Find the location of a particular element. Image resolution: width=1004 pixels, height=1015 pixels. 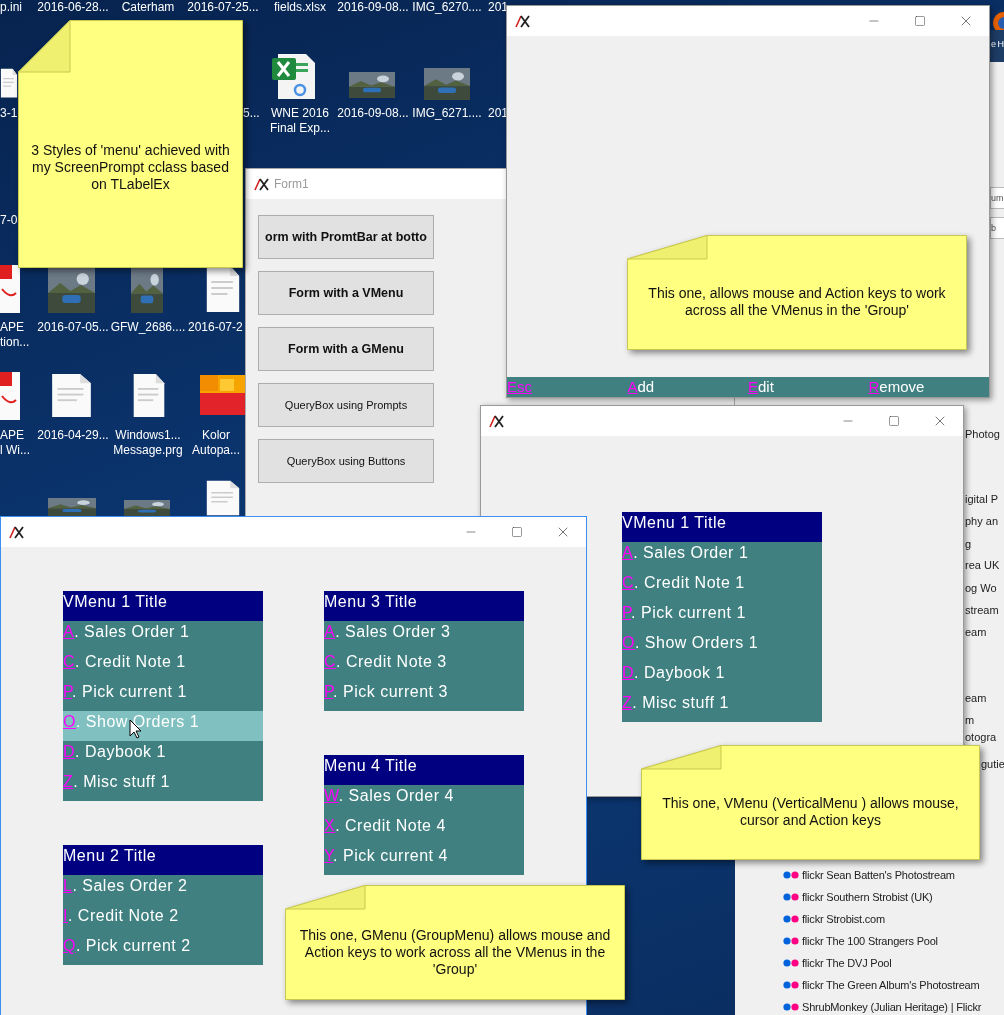

note-text: 3 Styles of 'menu' achieved with my ScreenPrompt cclass based on TLabelEx is located at coordinates (130, 167).